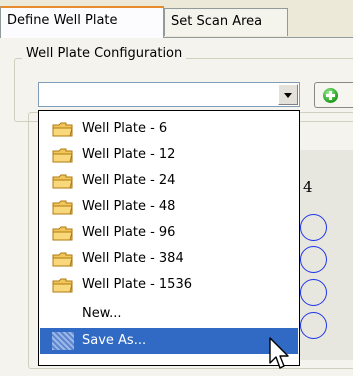 The height and width of the screenshot is (376, 353). I want to click on add-plate-button, so click(333, 95).